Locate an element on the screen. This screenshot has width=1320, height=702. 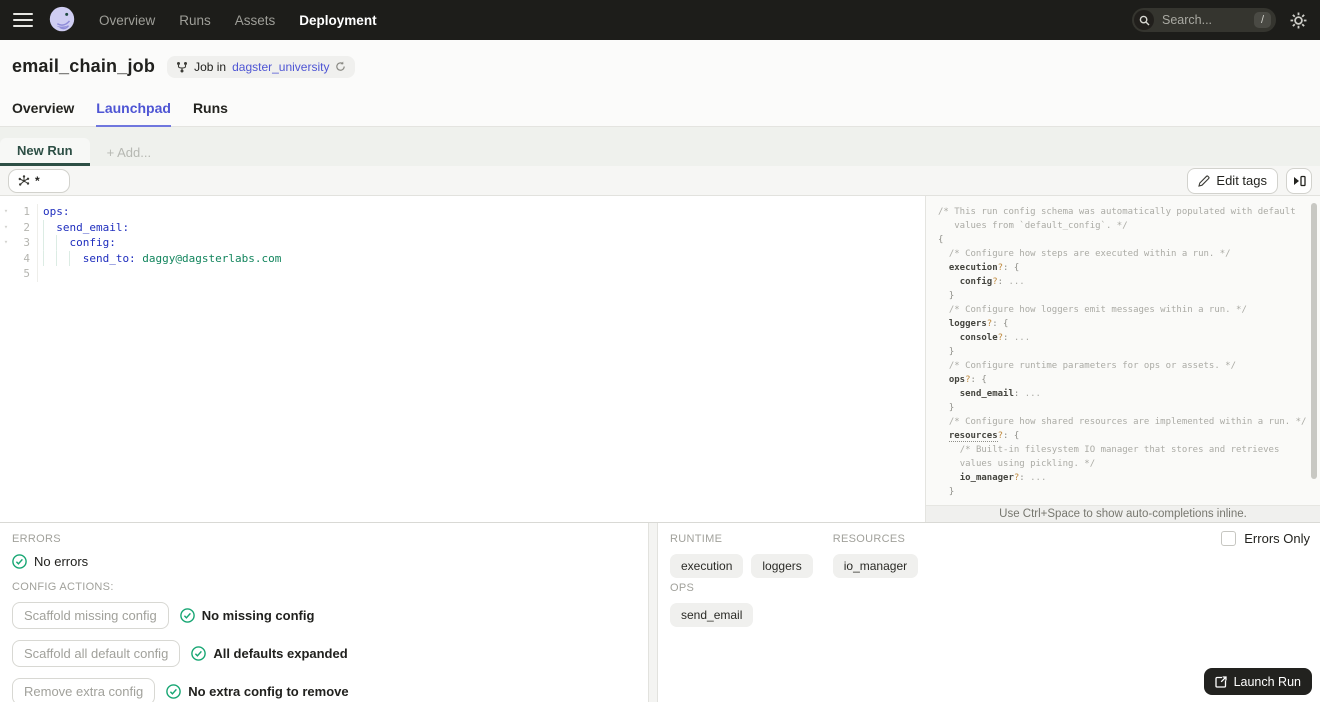
top-nav-runs: Runs is located at coordinates (195, 20).